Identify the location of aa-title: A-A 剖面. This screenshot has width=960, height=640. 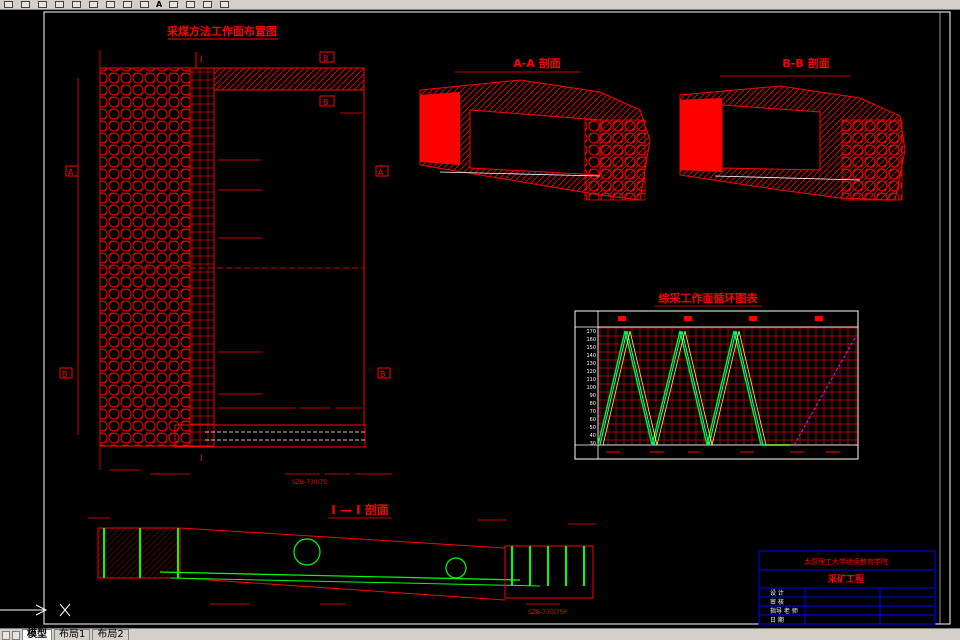
(536, 63).